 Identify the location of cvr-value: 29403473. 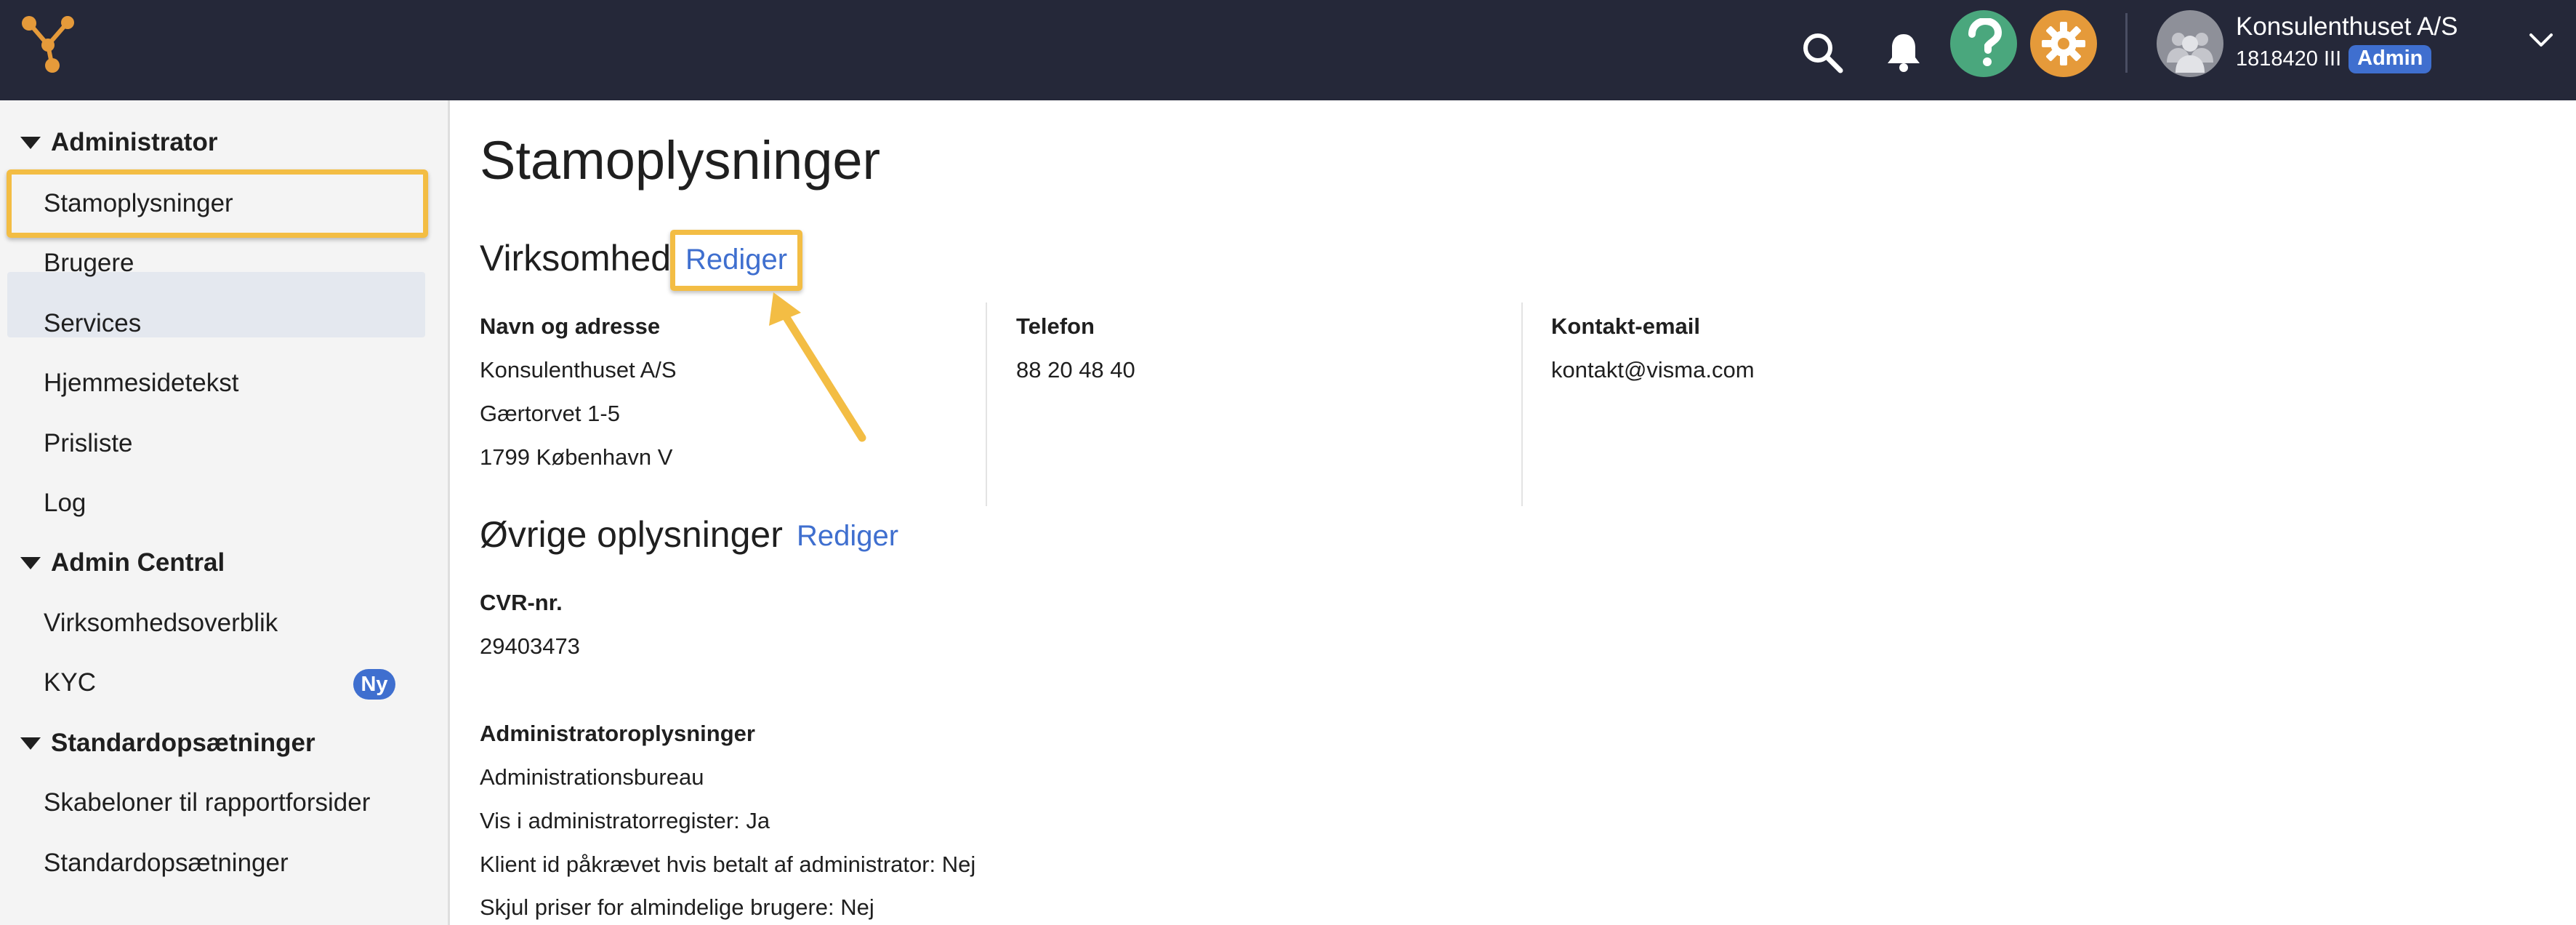
(530, 646).